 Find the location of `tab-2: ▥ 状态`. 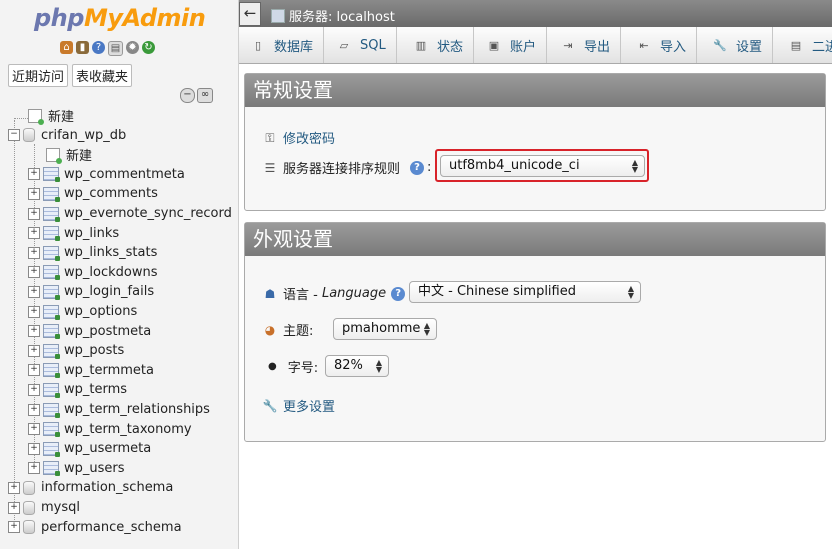

tab-2: ▥ 状态 is located at coordinates (438, 45).